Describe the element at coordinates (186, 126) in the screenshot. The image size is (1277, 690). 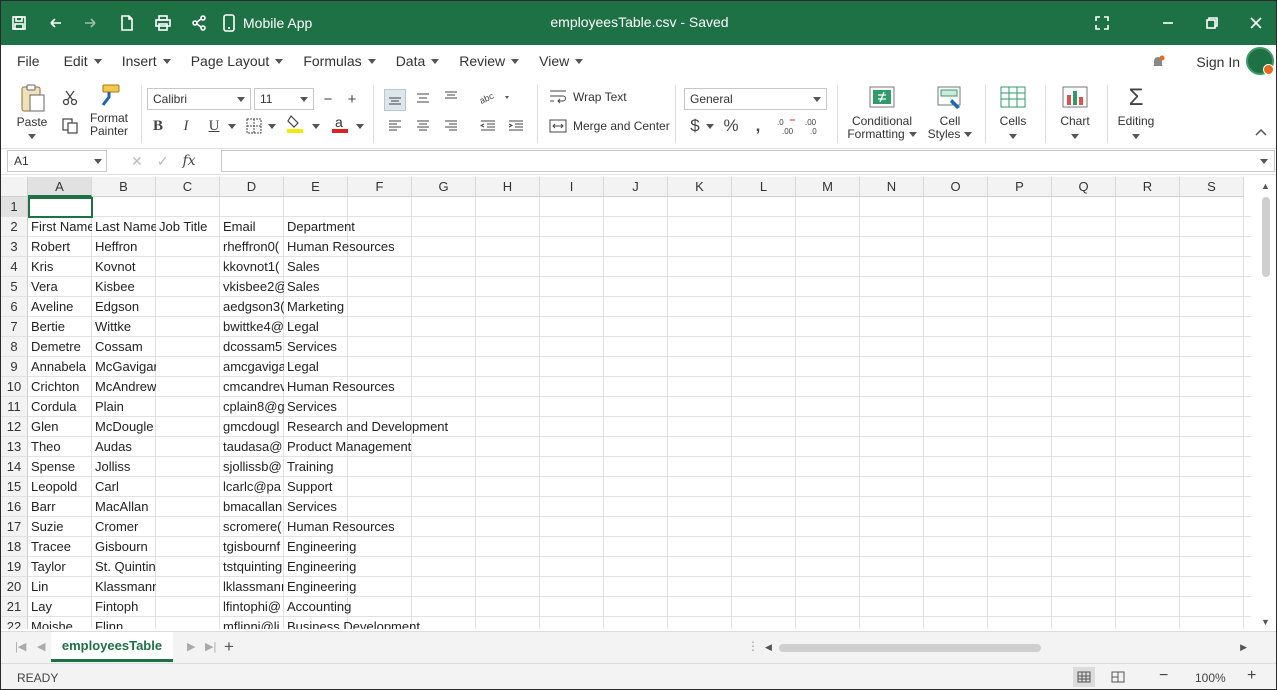
I see `italic-icon: I` at that location.